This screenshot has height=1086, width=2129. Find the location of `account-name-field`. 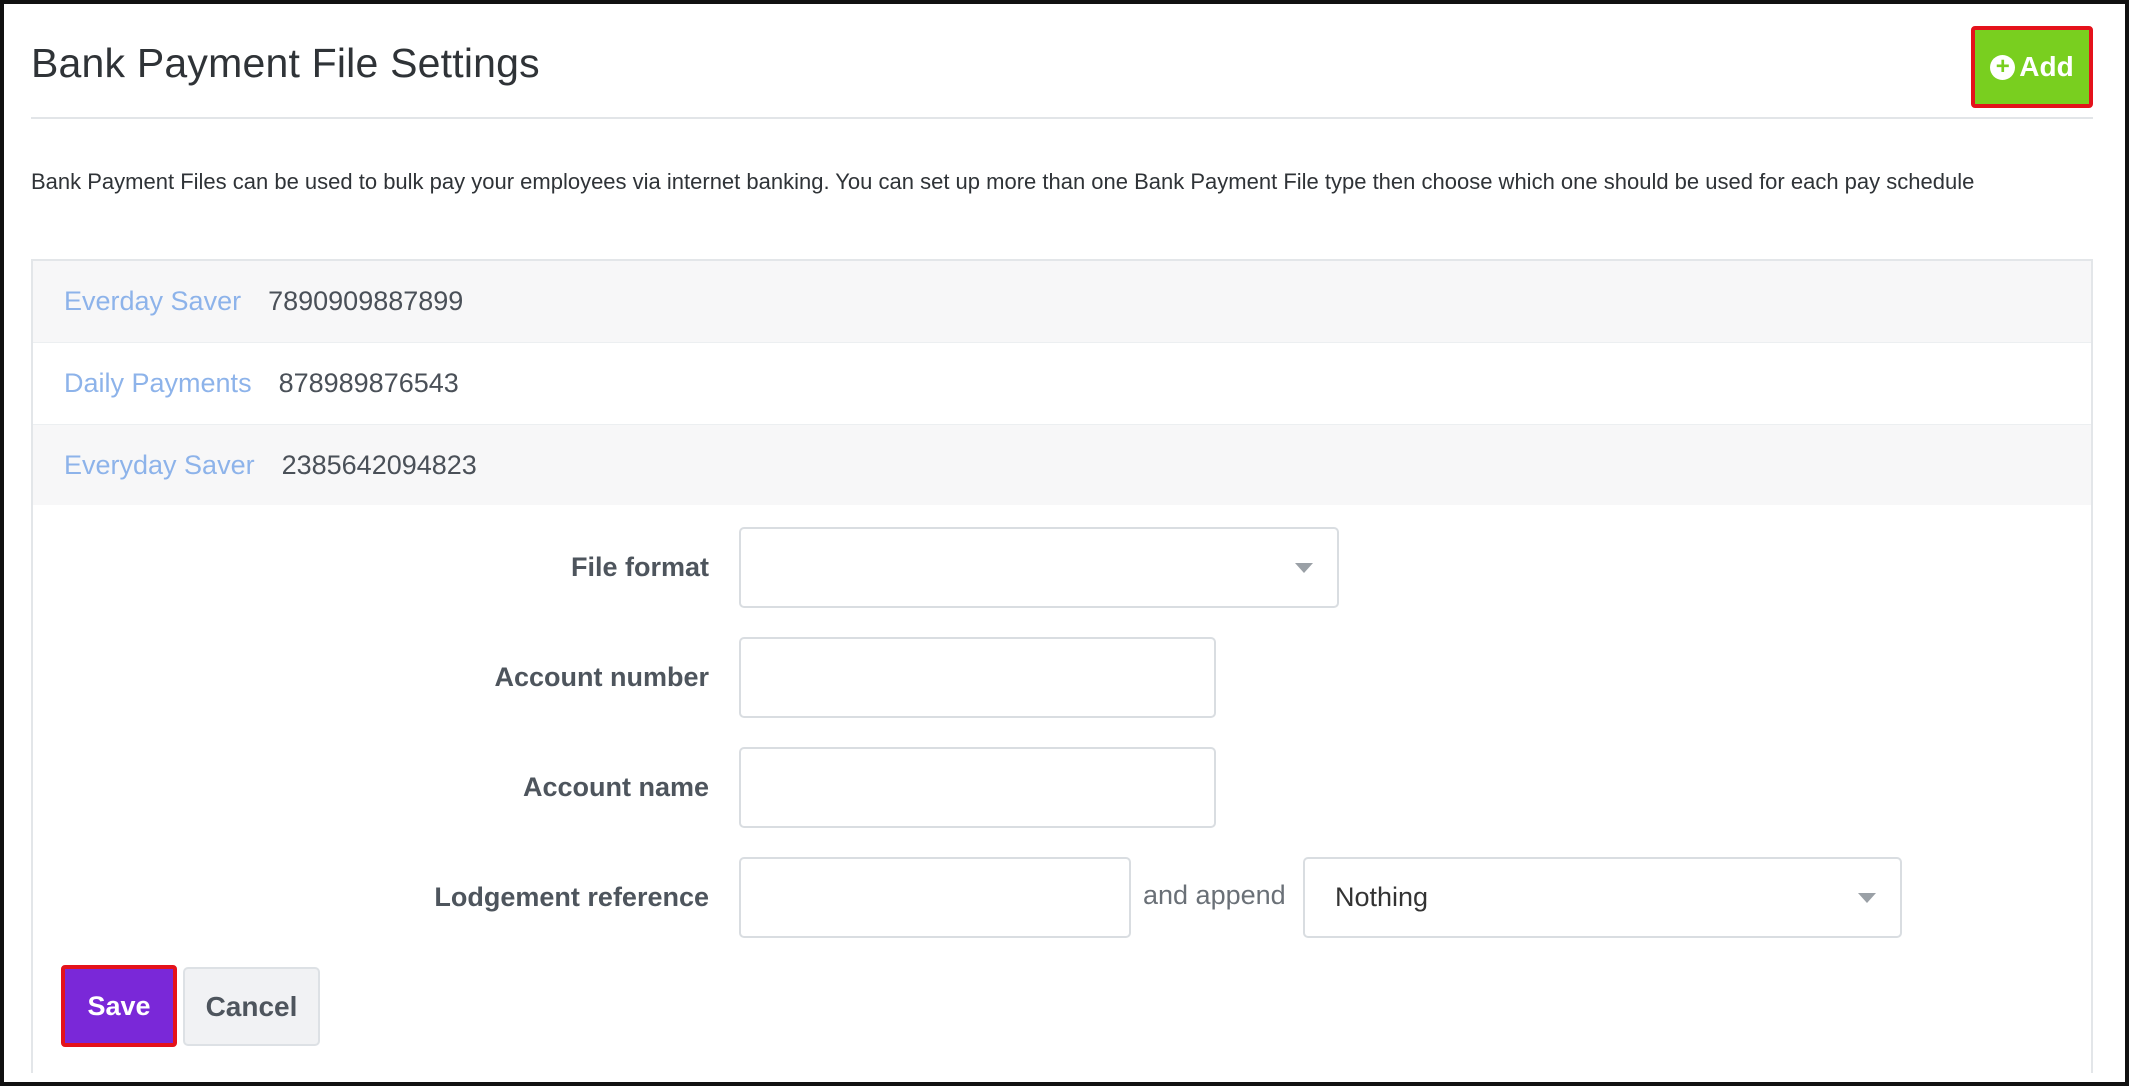

account-name-field is located at coordinates (977, 787).